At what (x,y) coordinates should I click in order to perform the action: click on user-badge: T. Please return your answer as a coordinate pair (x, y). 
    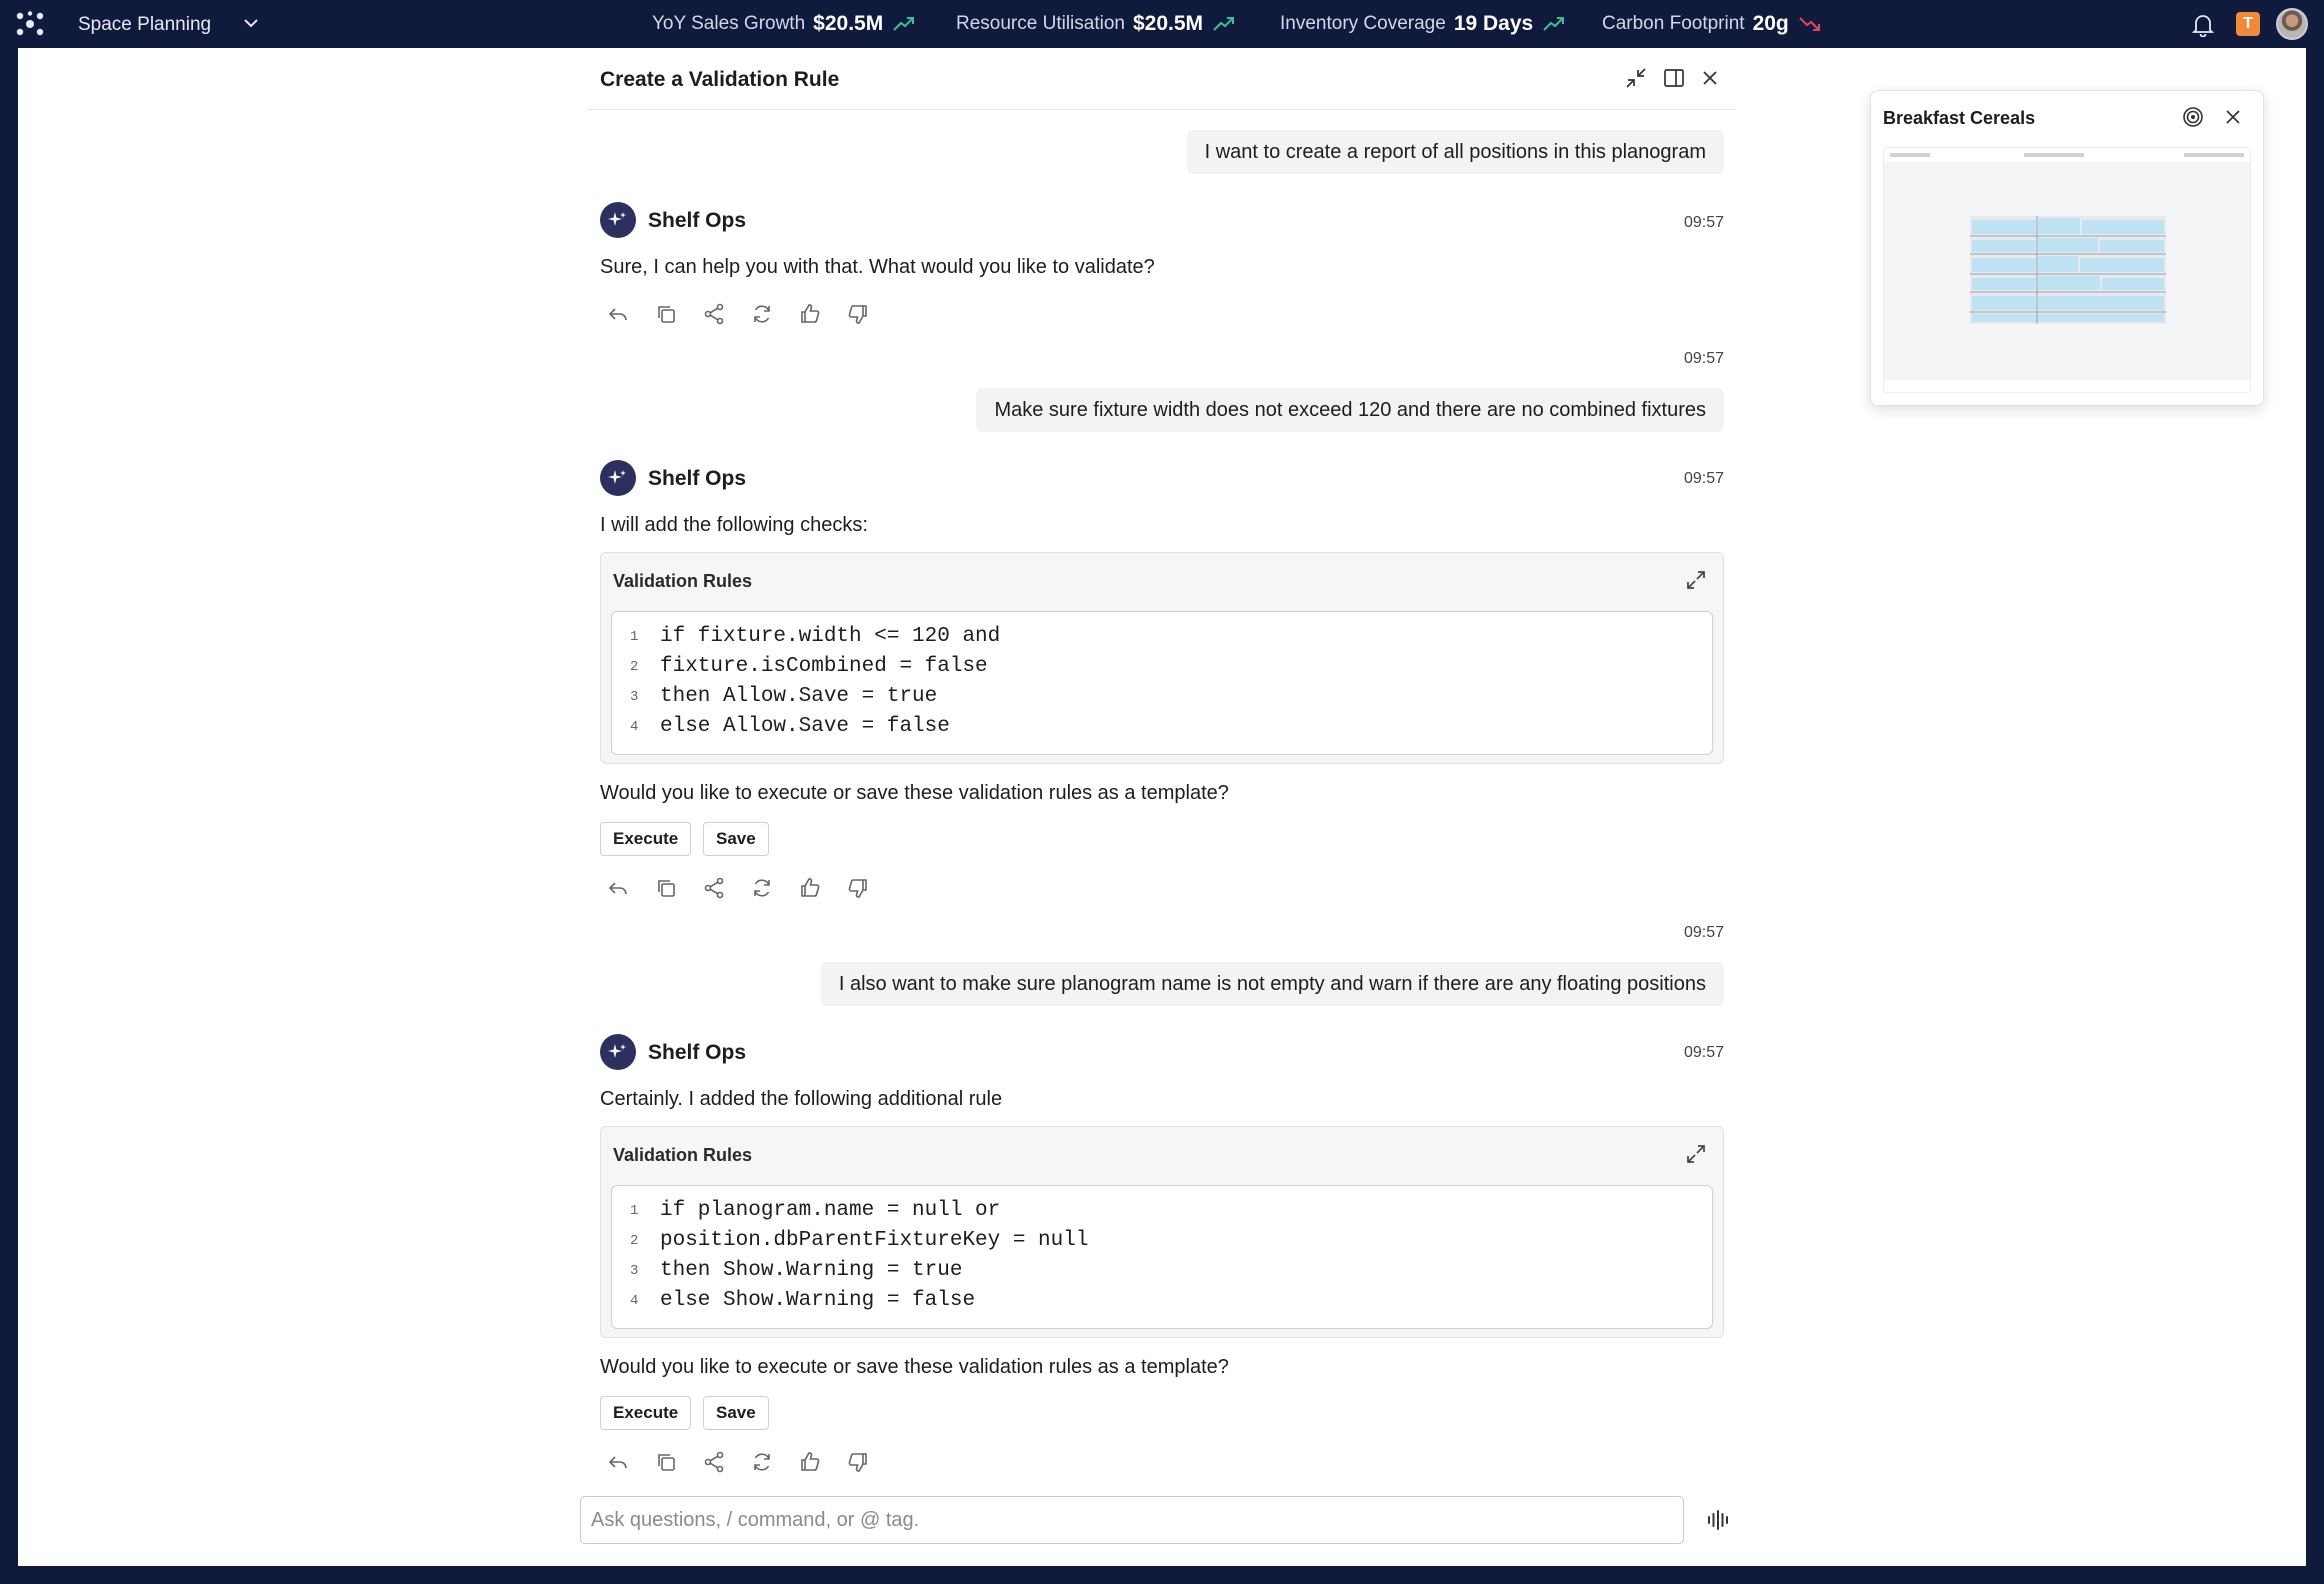
    Looking at the image, I should click on (2248, 24).